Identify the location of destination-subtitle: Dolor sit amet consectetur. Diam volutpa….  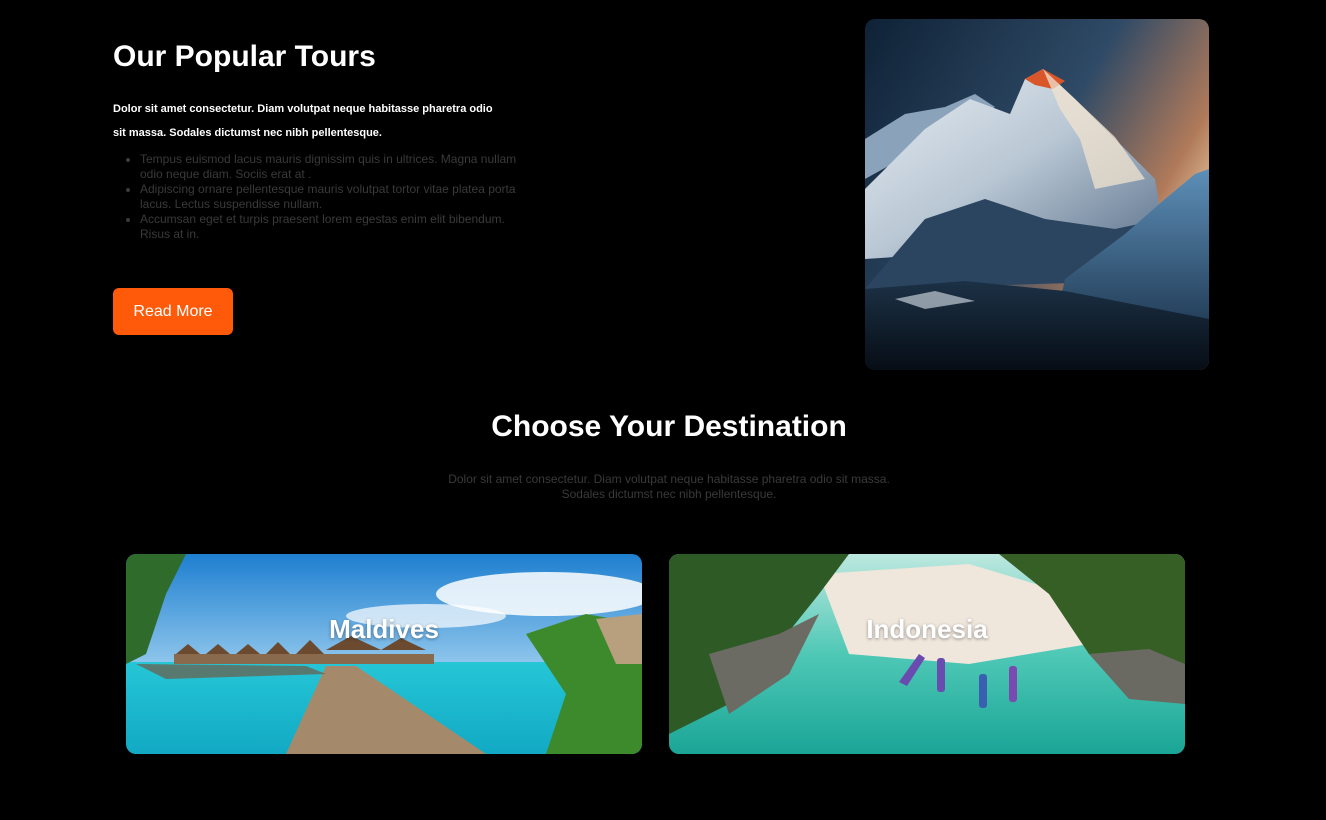
(669, 486).